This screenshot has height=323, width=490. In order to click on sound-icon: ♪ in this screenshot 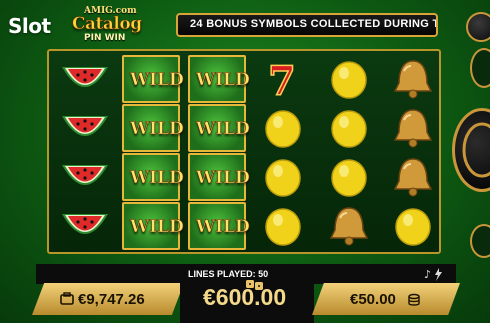, I will do `click(435, 274)`.